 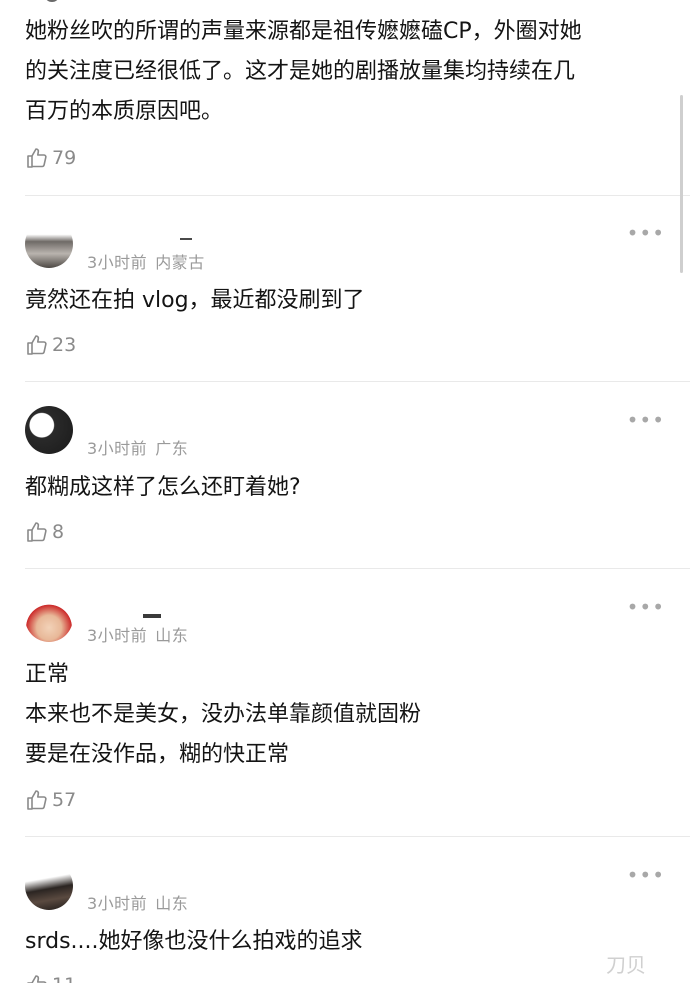 What do you see at coordinates (194, 941) in the screenshot?
I see `comment-text-line: srds....她好像也没什么拍戏的追求` at bounding box center [194, 941].